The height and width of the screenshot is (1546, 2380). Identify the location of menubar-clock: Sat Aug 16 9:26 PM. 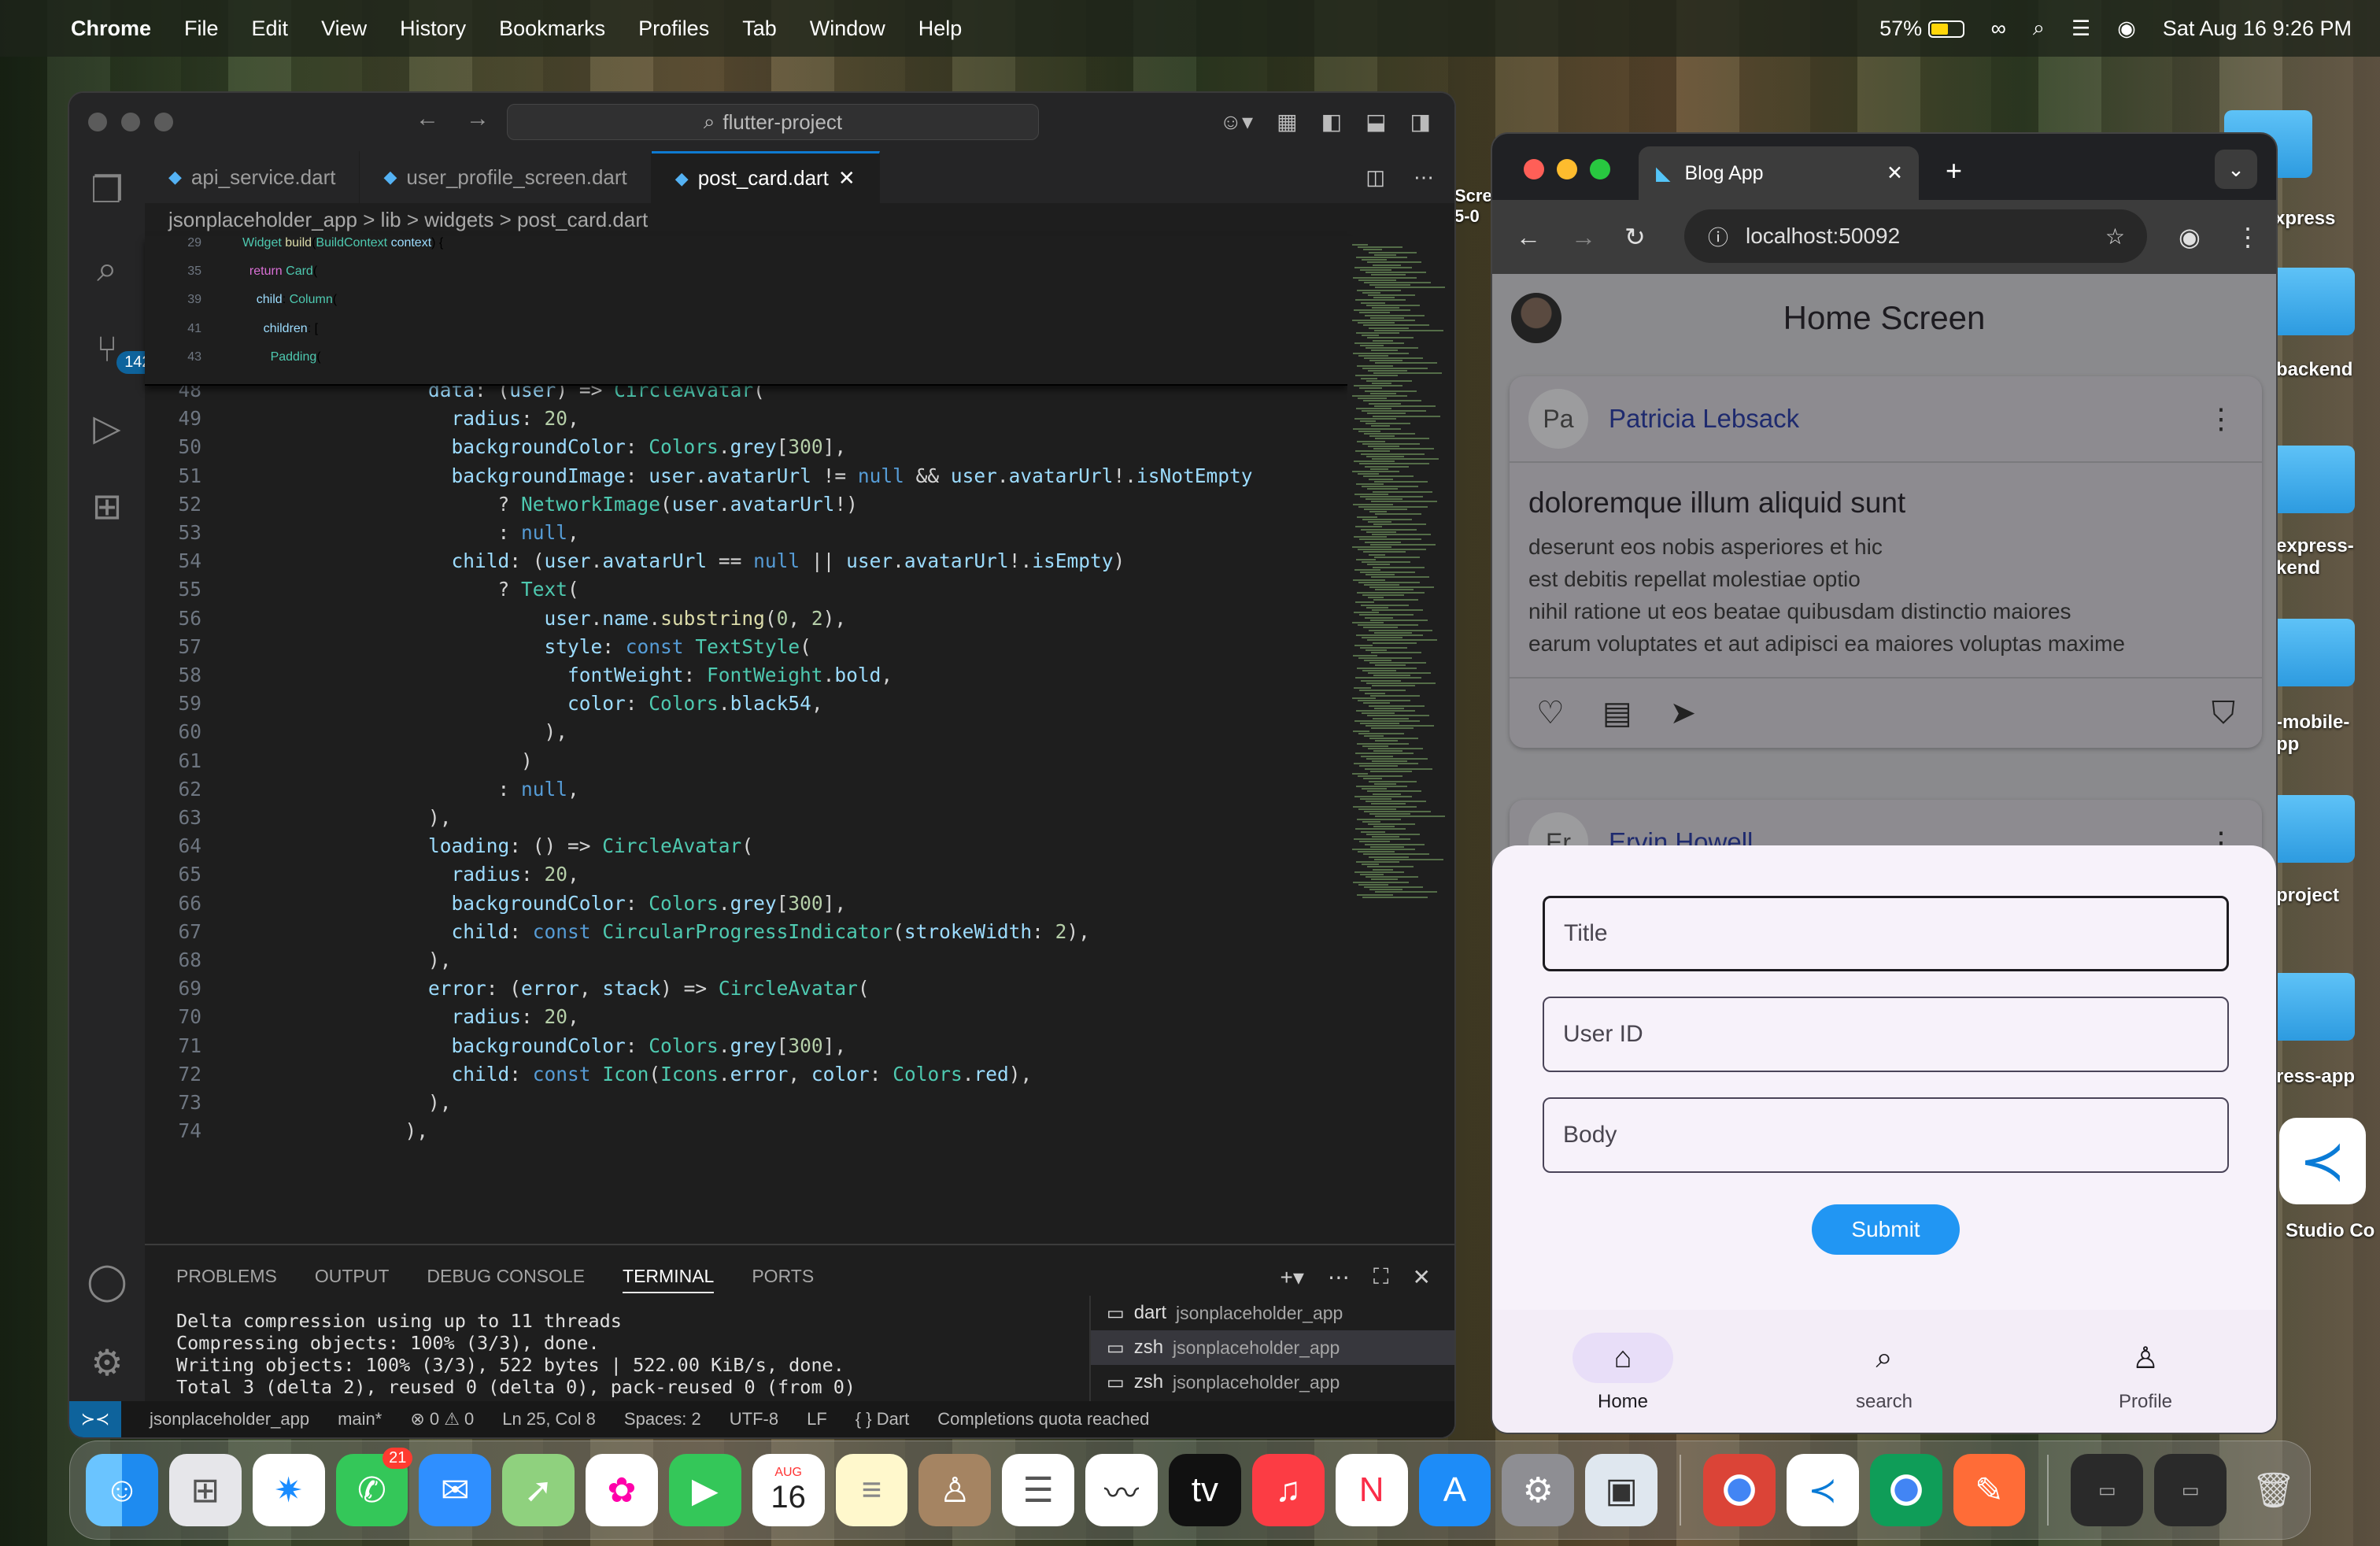
(2257, 29).